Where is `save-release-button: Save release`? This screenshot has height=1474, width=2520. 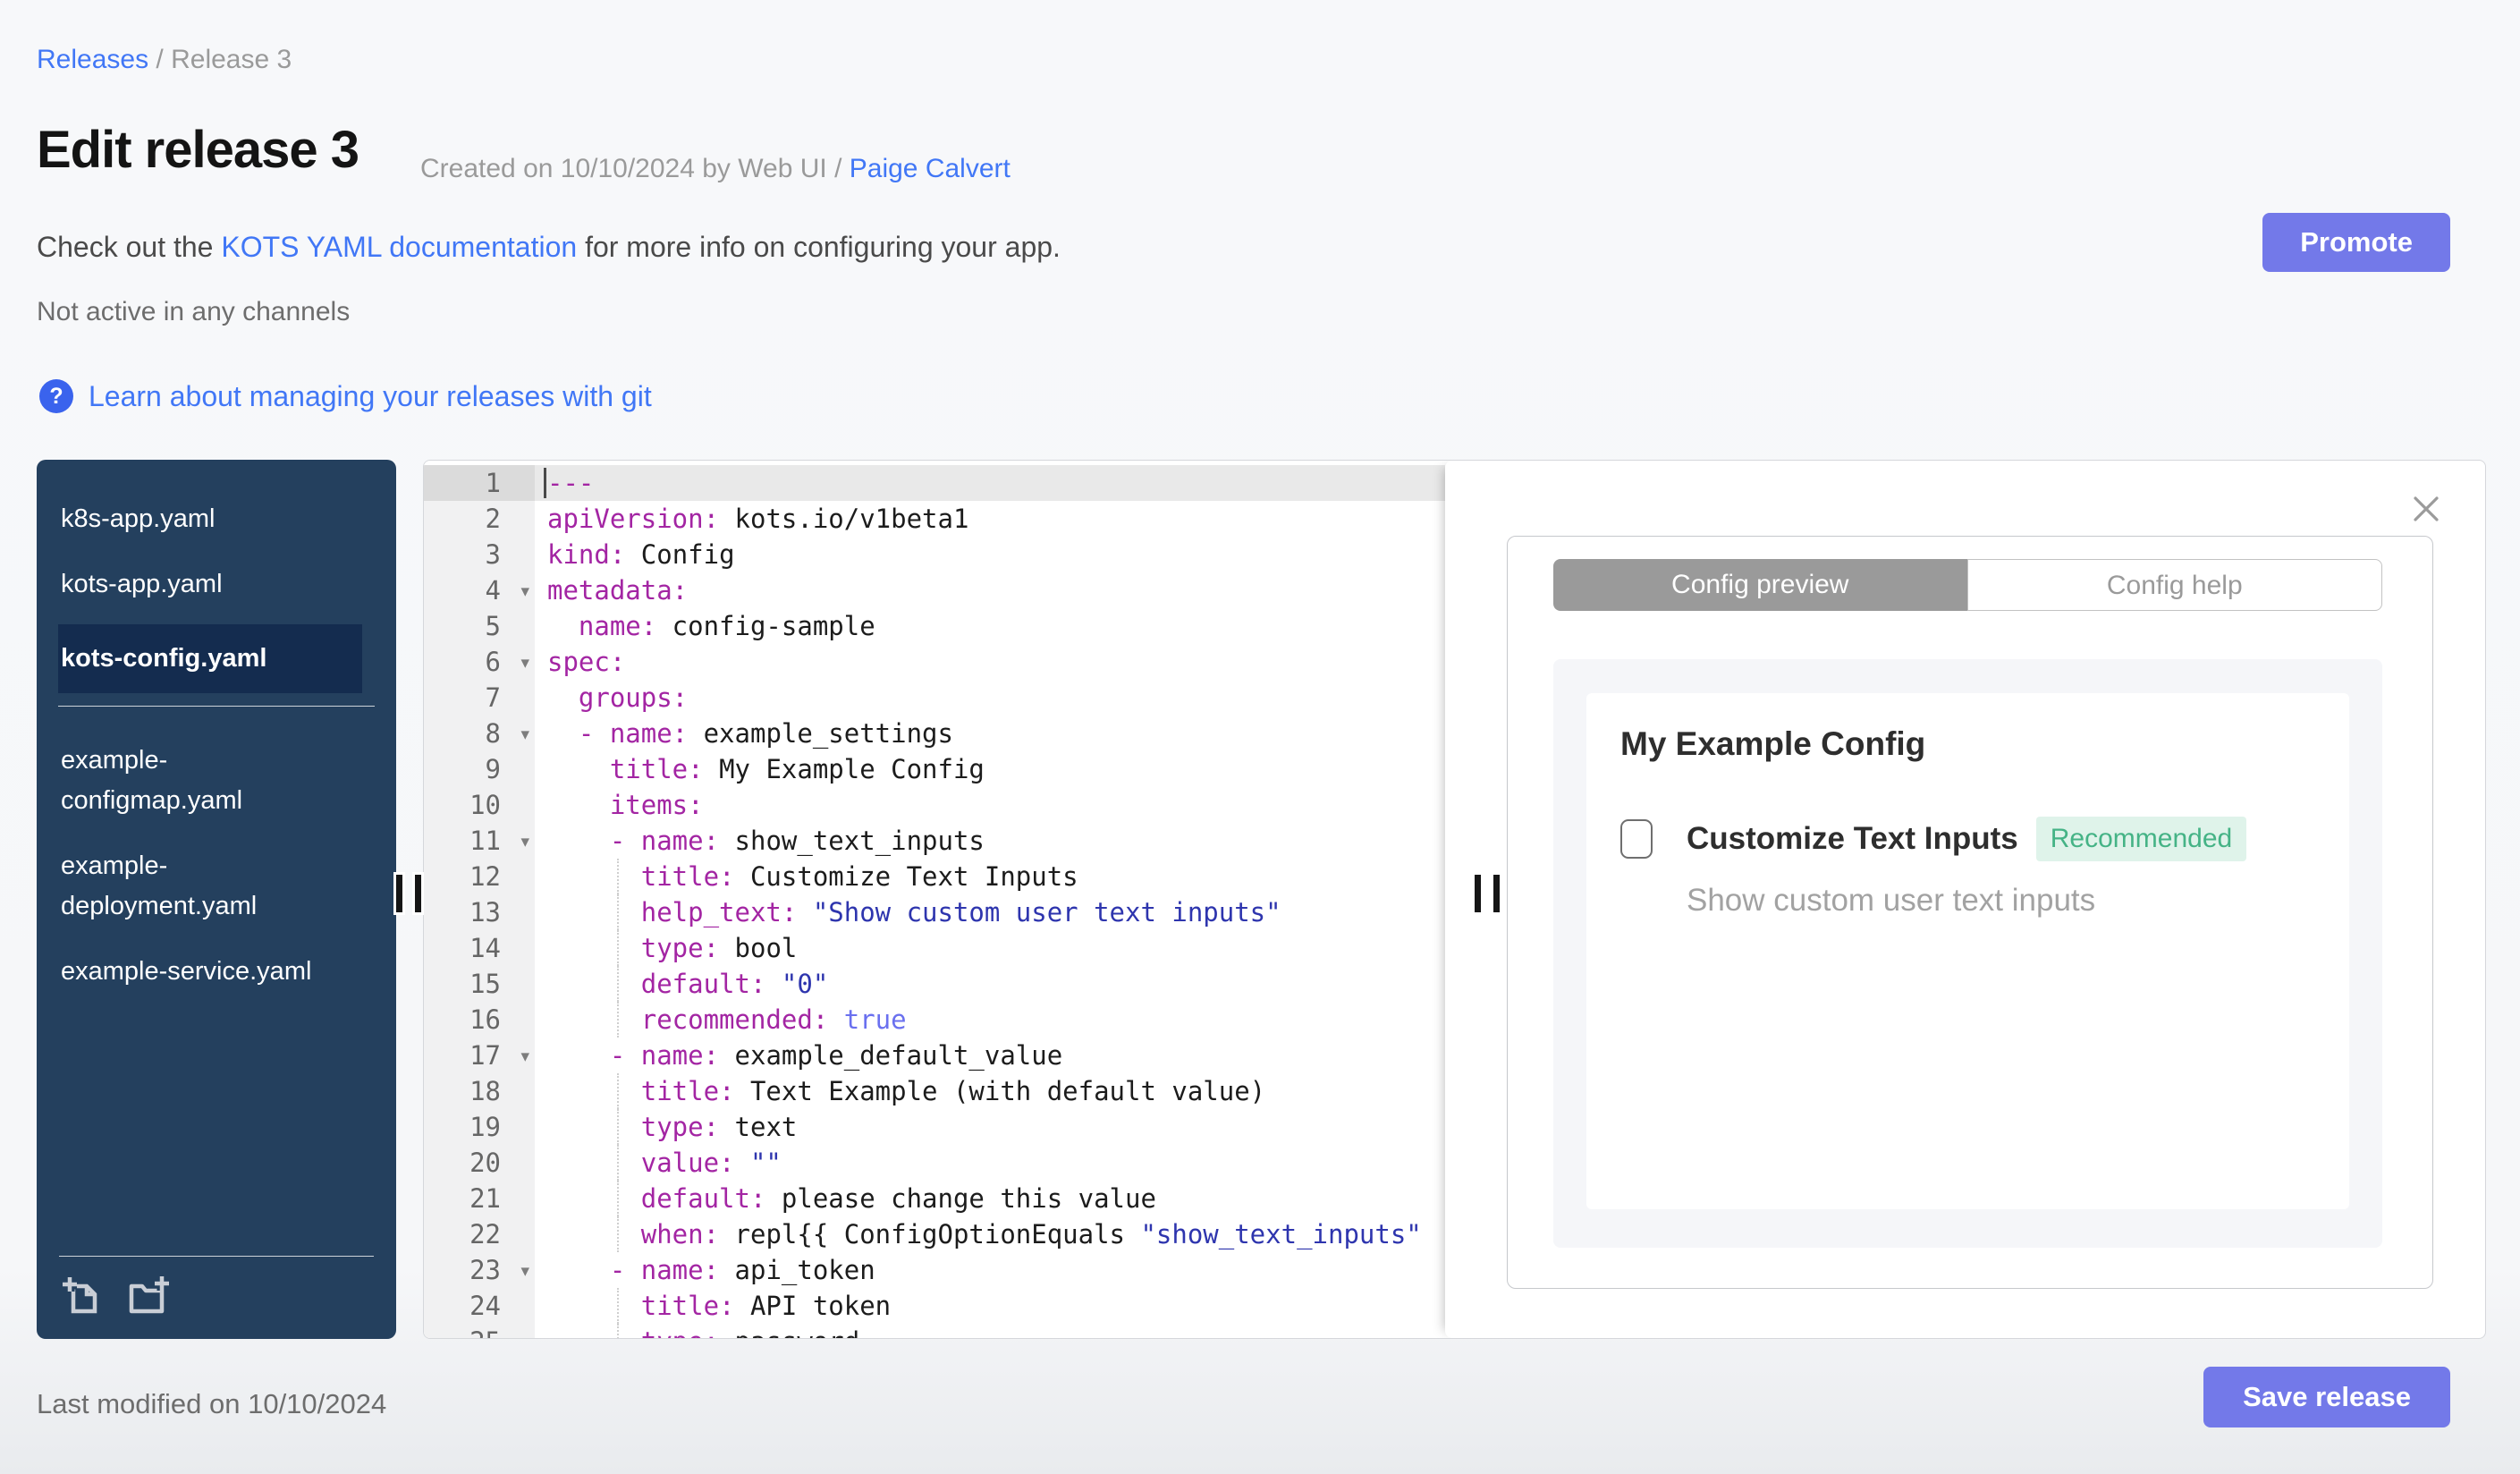 save-release-button: Save release is located at coordinates (2326, 1397).